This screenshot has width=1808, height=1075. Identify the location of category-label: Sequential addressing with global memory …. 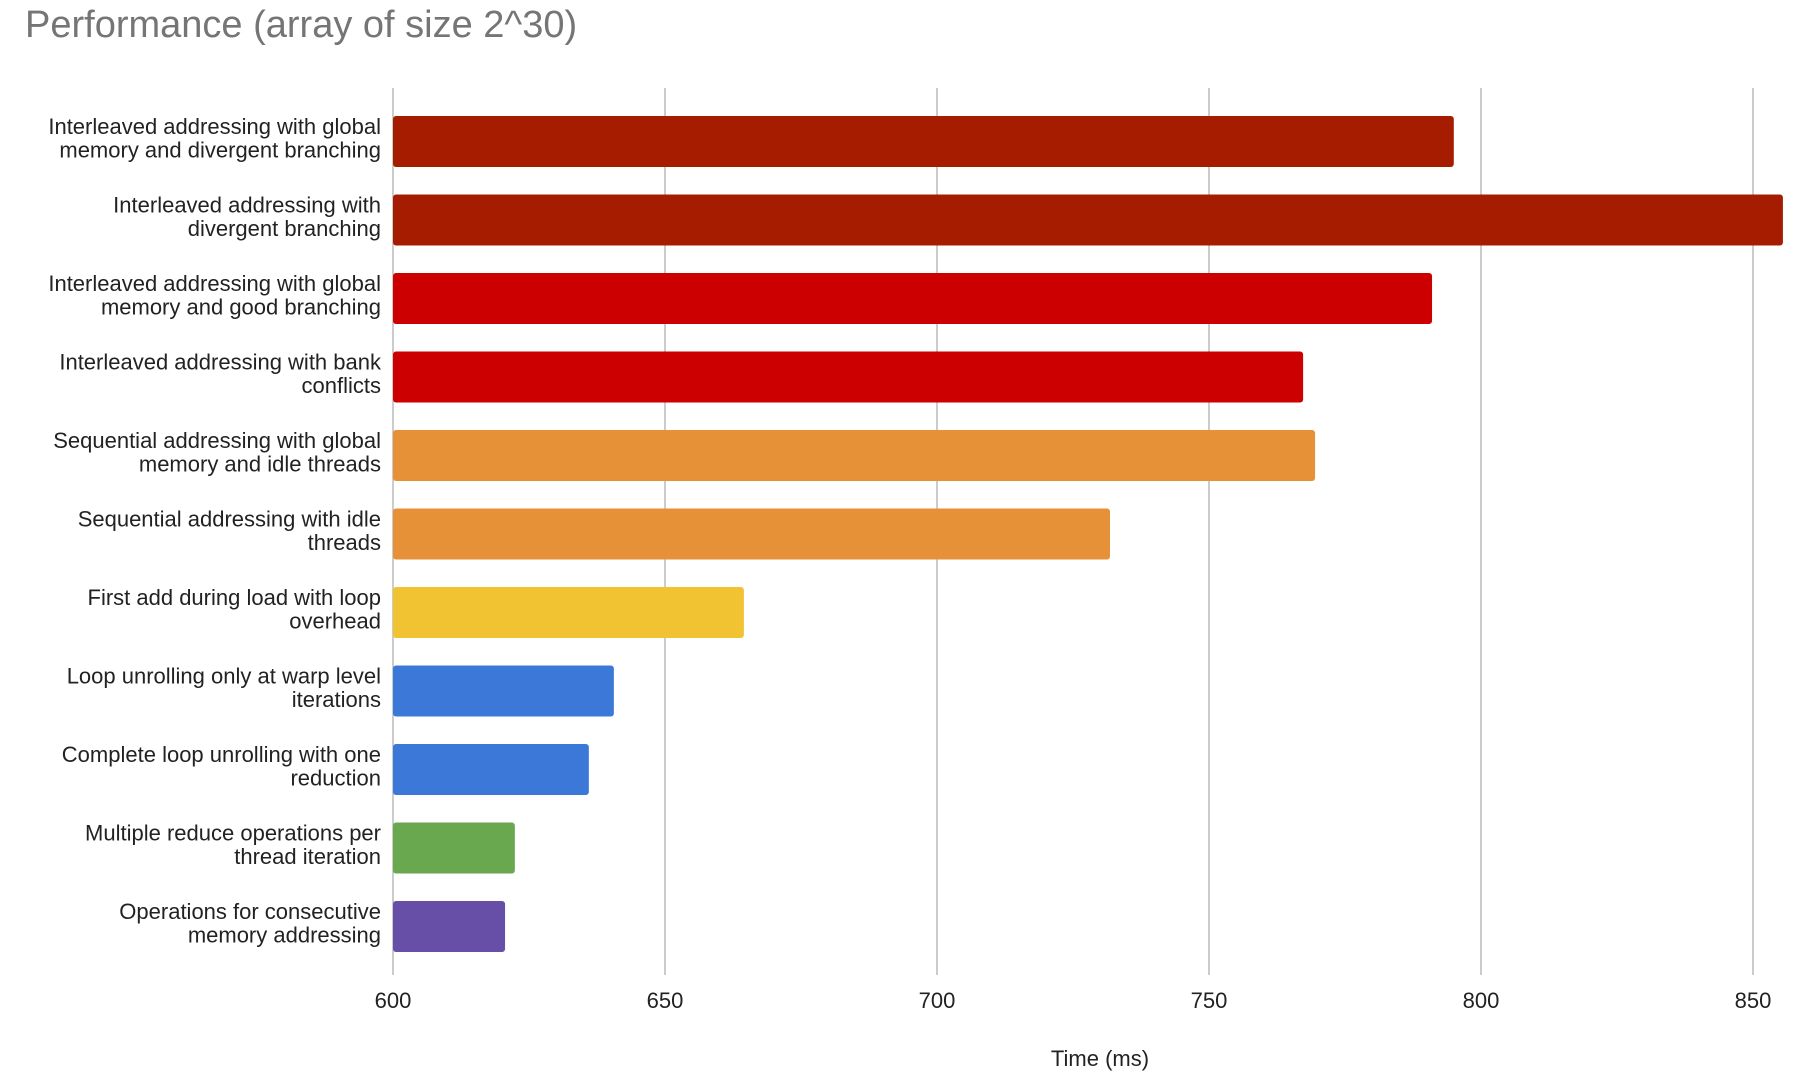
(217, 452).